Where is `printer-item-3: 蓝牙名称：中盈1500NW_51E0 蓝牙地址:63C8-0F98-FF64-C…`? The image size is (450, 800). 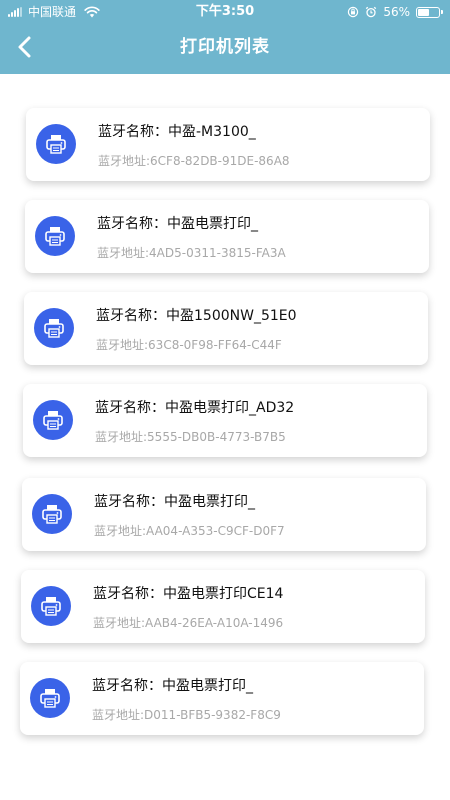
printer-item-3: 蓝牙名称：中盈1500NW_51E0 蓝牙地址:63C8-0F98-FF64-C… is located at coordinates (226, 328).